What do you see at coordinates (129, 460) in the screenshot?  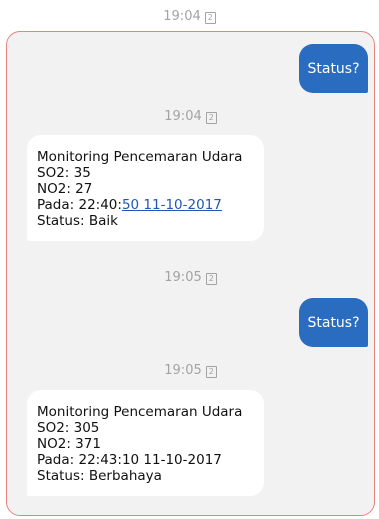 I see `message-line: Pada: 22:43:10 11-10-2017` at bounding box center [129, 460].